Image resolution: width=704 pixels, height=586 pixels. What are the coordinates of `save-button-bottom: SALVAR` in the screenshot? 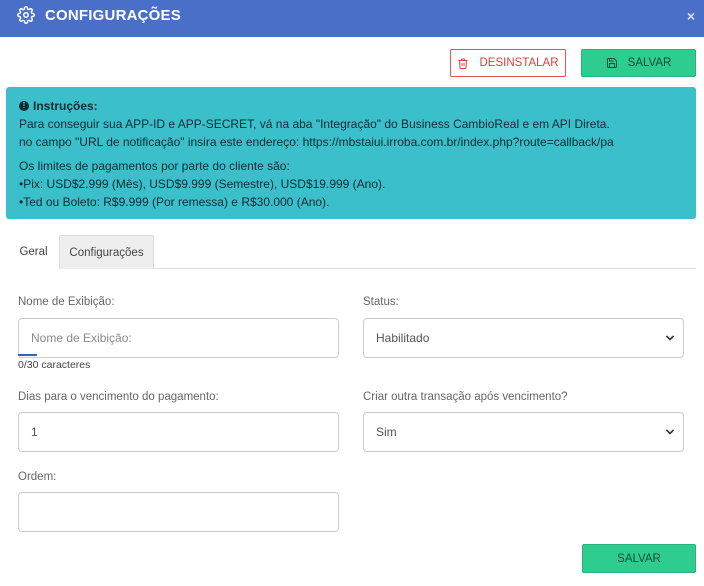 It's located at (639, 558).